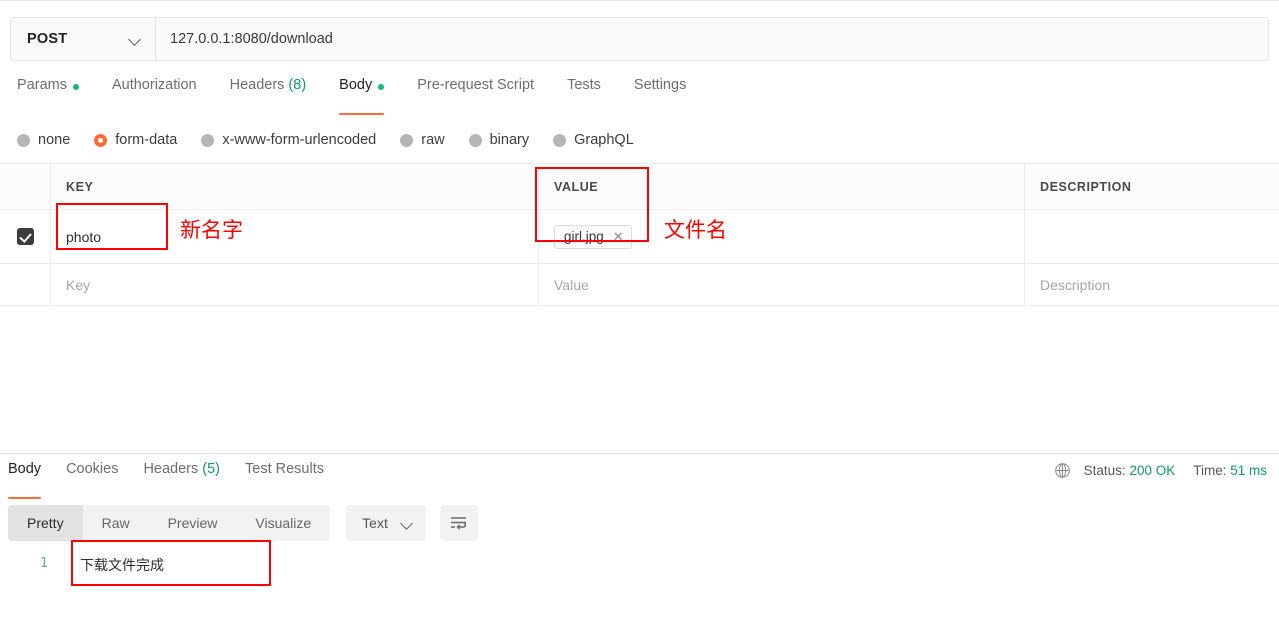 This screenshot has width=1279, height=641. What do you see at coordinates (146, 140) in the screenshot?
I see `radio-form-data-label: form-data` at bounding box center [146, 140].